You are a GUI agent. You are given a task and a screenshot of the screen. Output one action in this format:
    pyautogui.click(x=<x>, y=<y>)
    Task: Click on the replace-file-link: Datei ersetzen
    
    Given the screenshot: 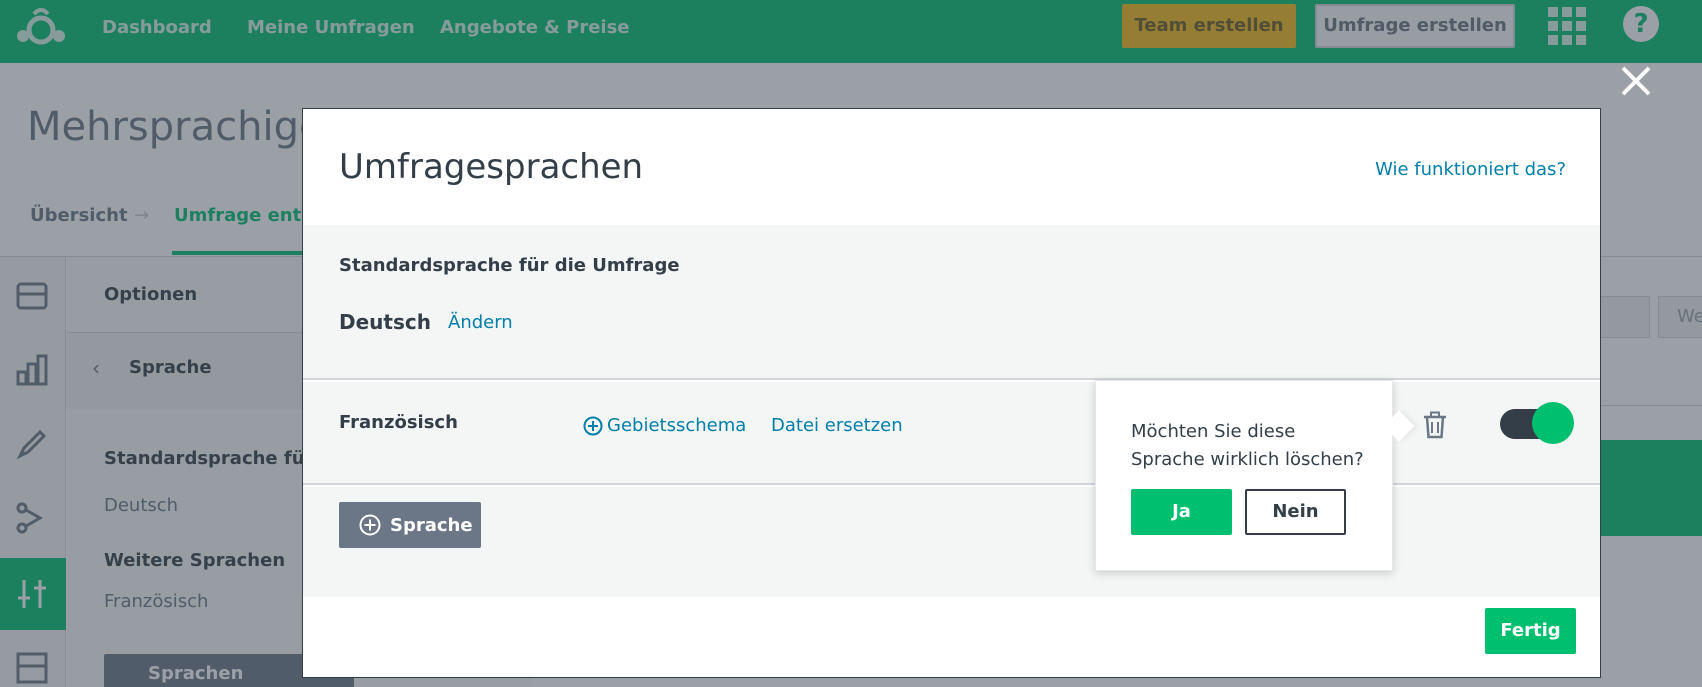 What is the action you would take?
    pyautogui.click(x=837, y=425)
    